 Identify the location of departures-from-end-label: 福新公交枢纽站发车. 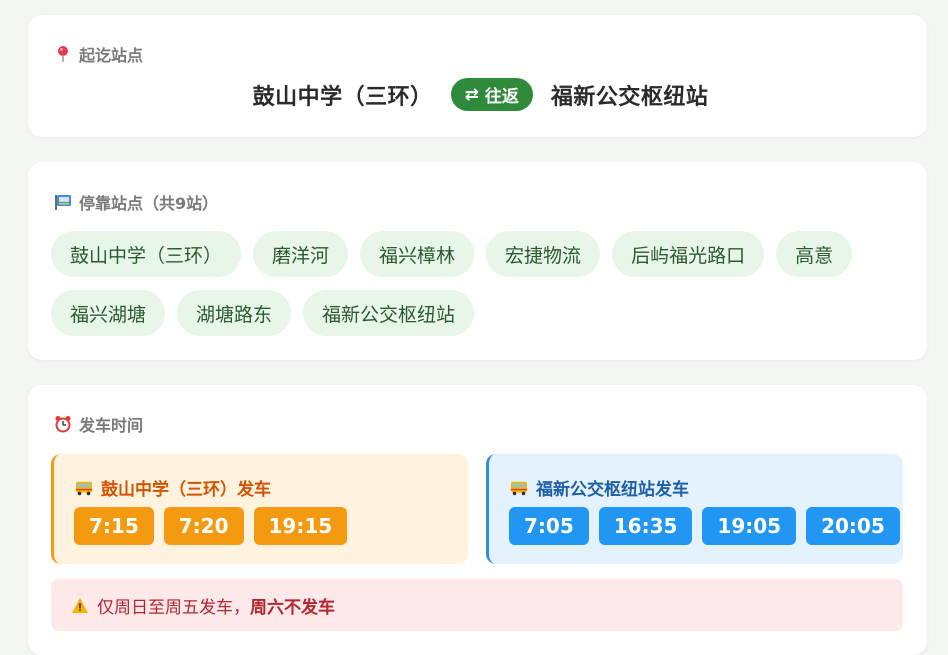
(612, 490).